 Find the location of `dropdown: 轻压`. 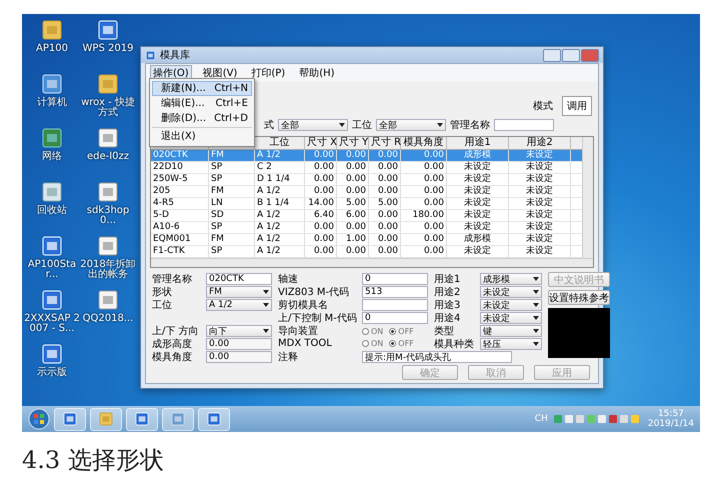

dropdown: 轻压 is located at coordinates (511, 344).